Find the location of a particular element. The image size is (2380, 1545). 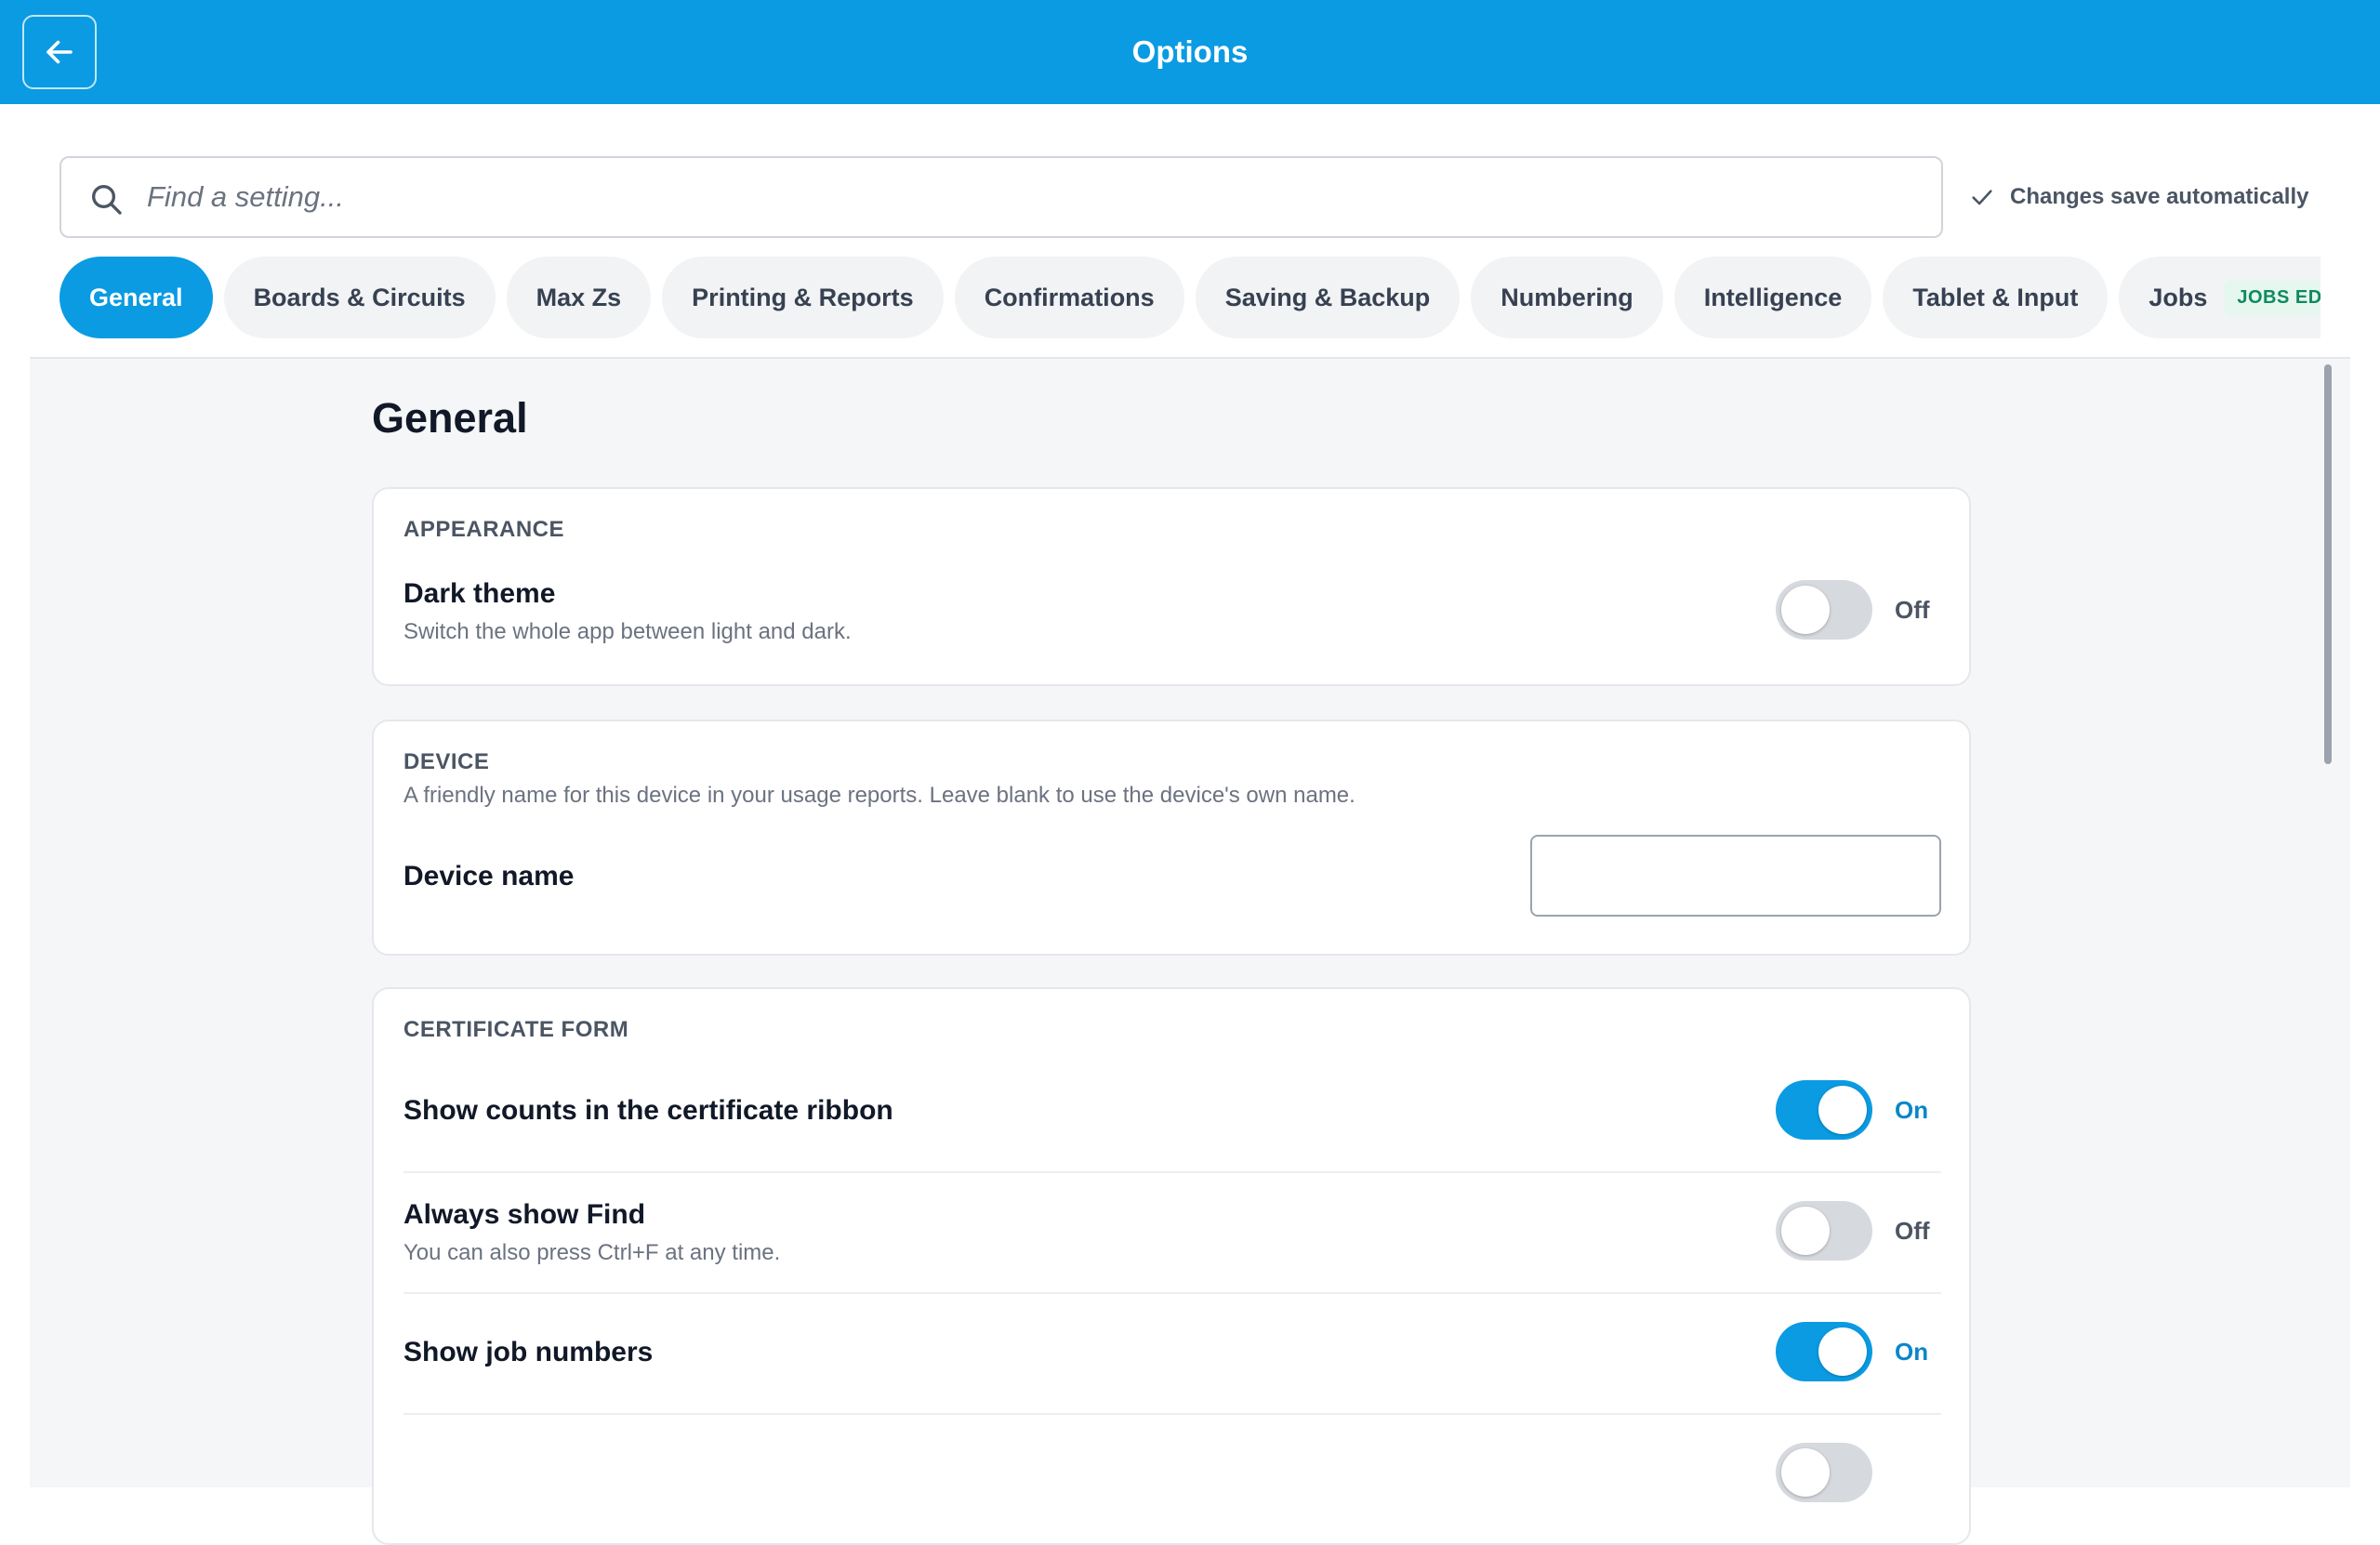

setting-title-always-show-find: Always show Find is located at coordinates (524, 1215).